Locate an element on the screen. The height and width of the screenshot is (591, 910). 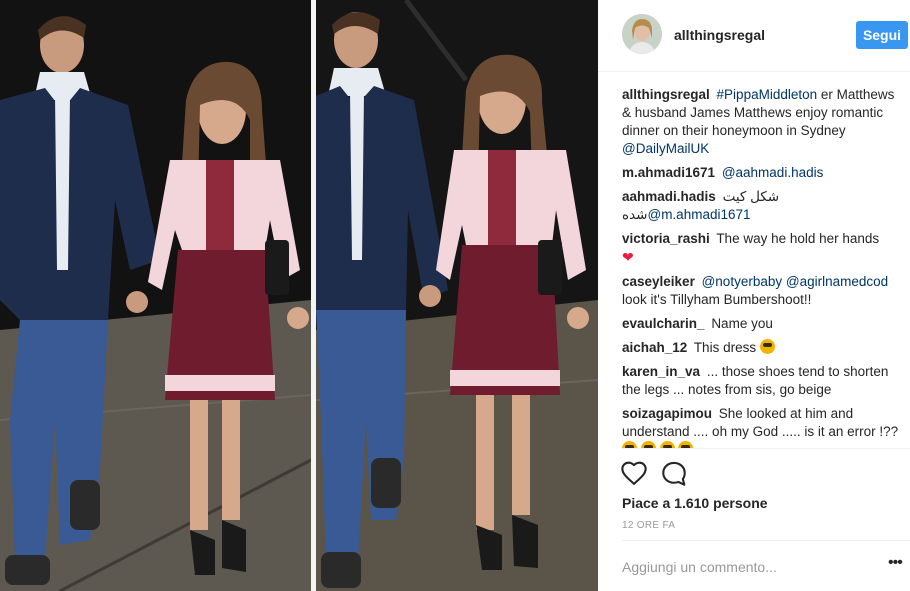
comment-username: aichah_12 is located at coordinates (654, 347).